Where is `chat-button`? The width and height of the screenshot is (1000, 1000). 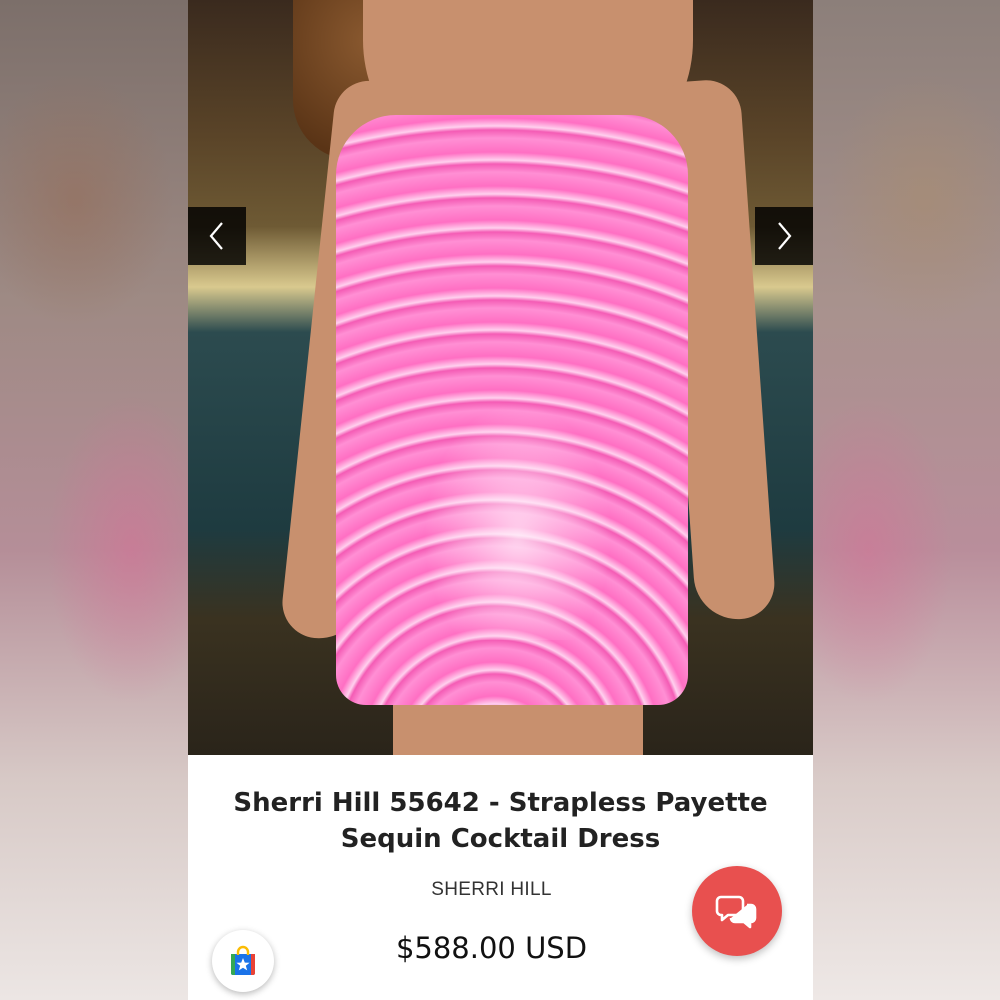 chat-button is located at coordinates (737, 911).